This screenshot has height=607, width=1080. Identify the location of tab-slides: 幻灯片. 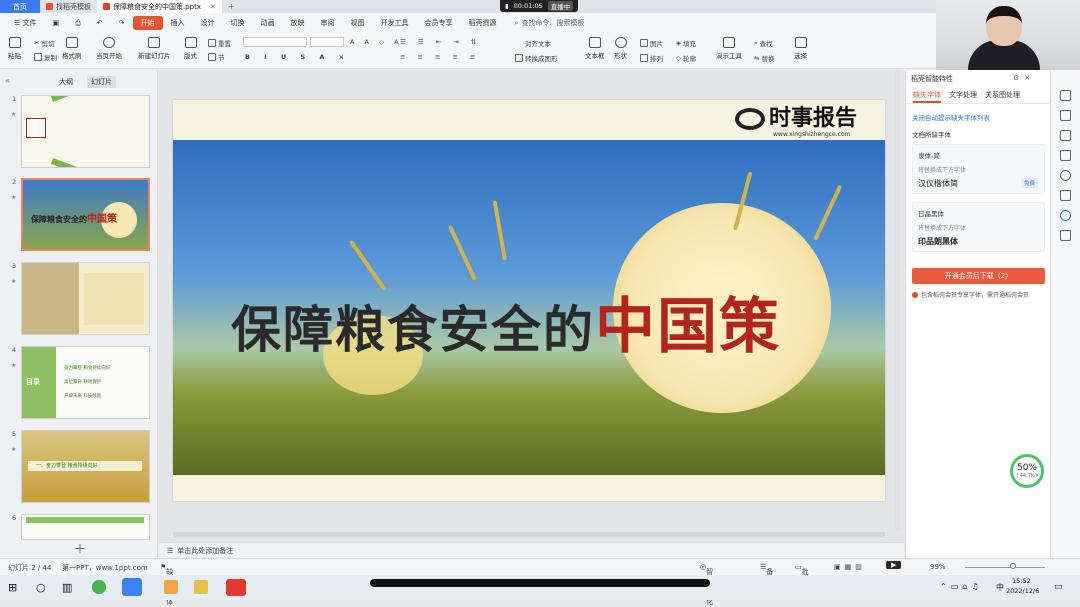
(101, 82).